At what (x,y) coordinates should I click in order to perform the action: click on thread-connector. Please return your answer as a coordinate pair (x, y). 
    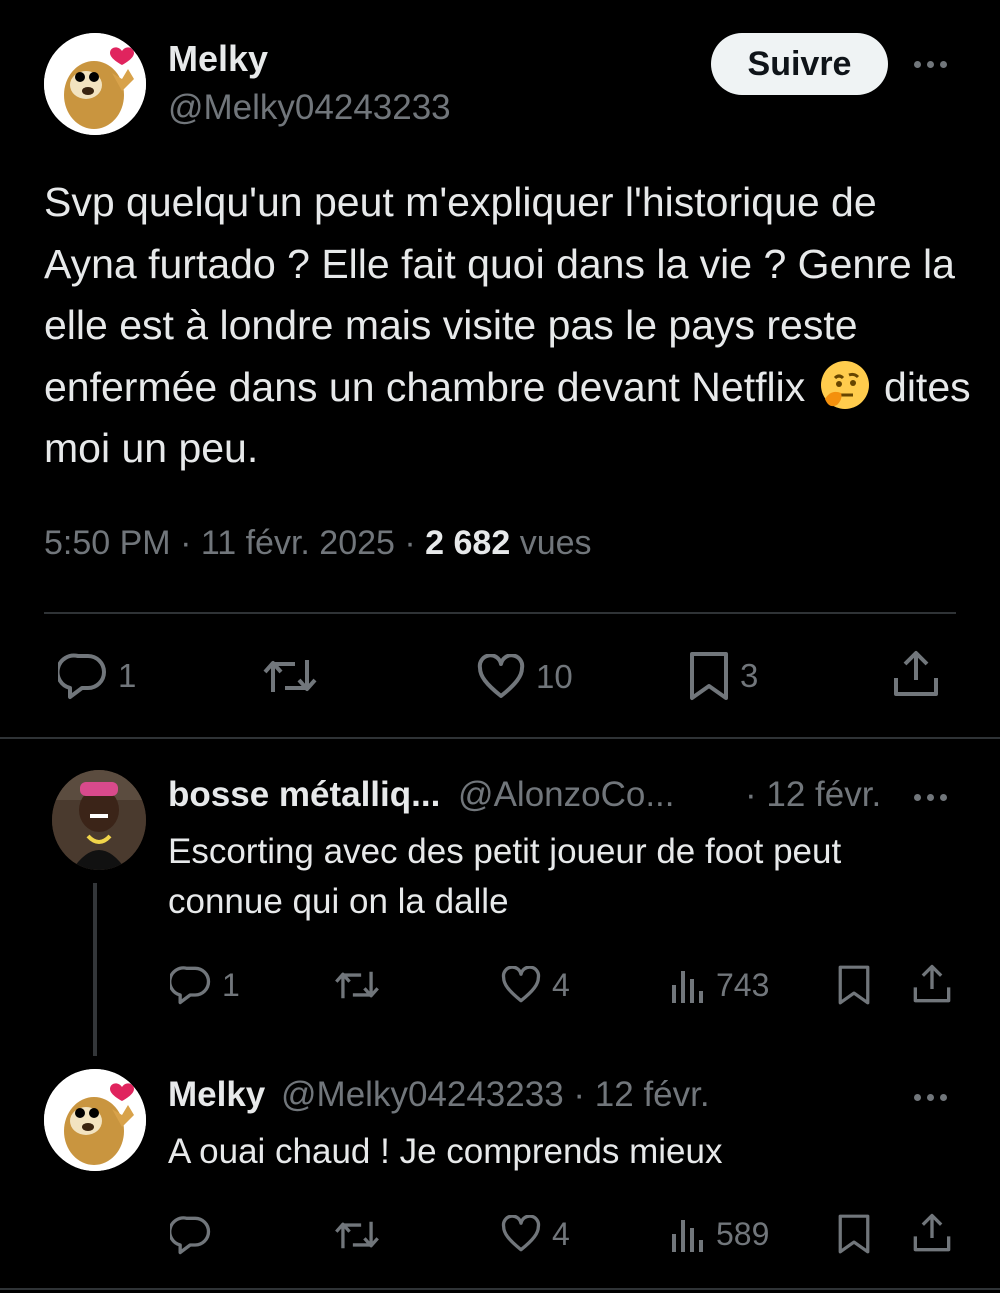
    Looking at the image, I should click on (95, 969).